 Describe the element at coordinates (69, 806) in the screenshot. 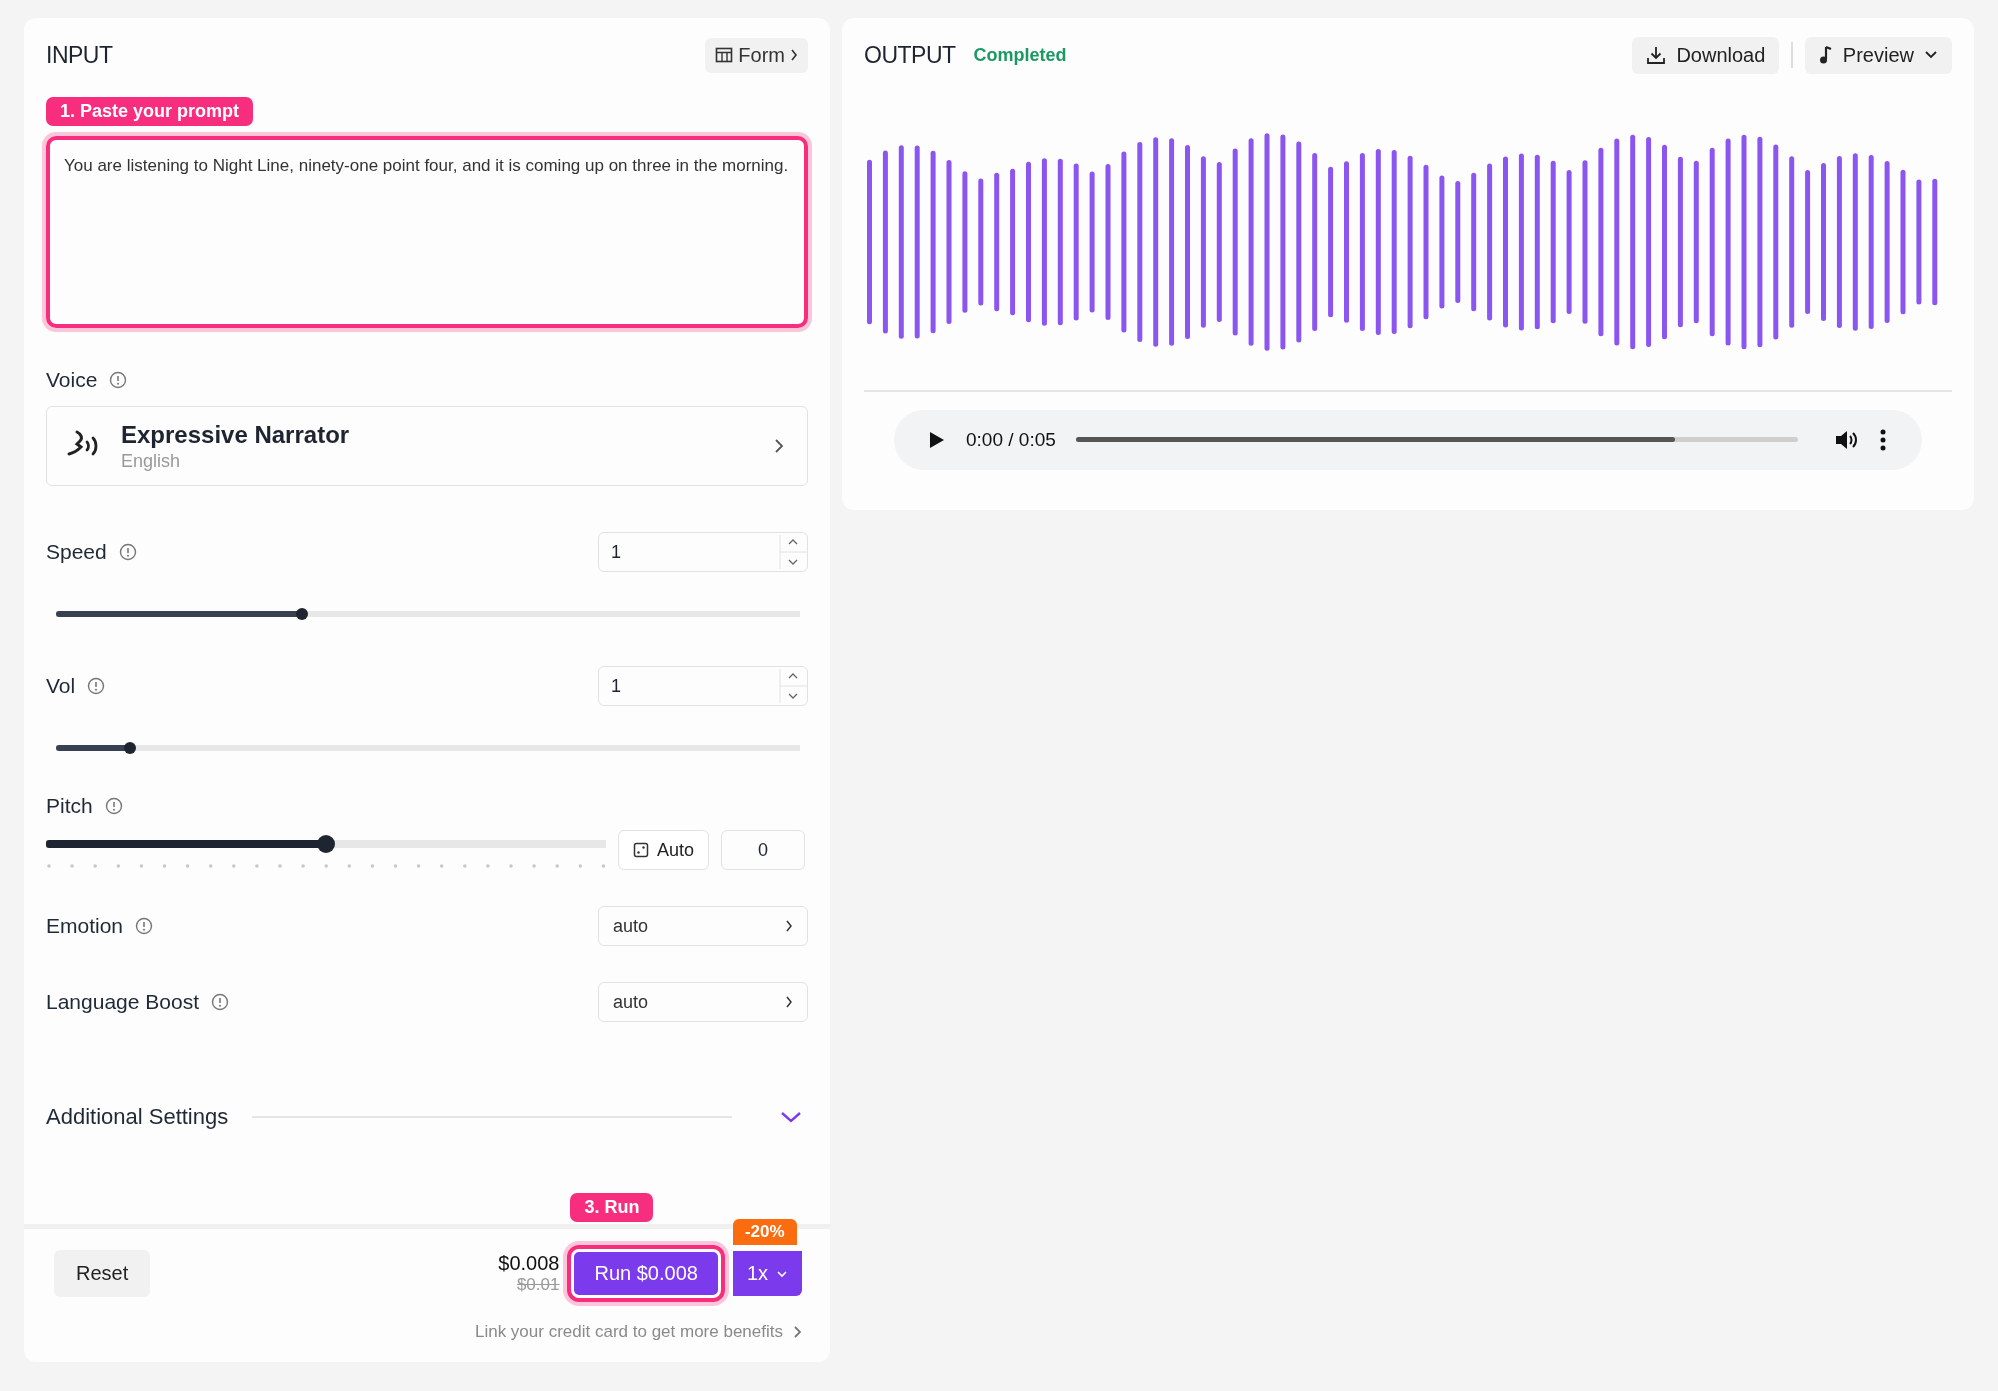

I see `field-label: Pitch` at that location.